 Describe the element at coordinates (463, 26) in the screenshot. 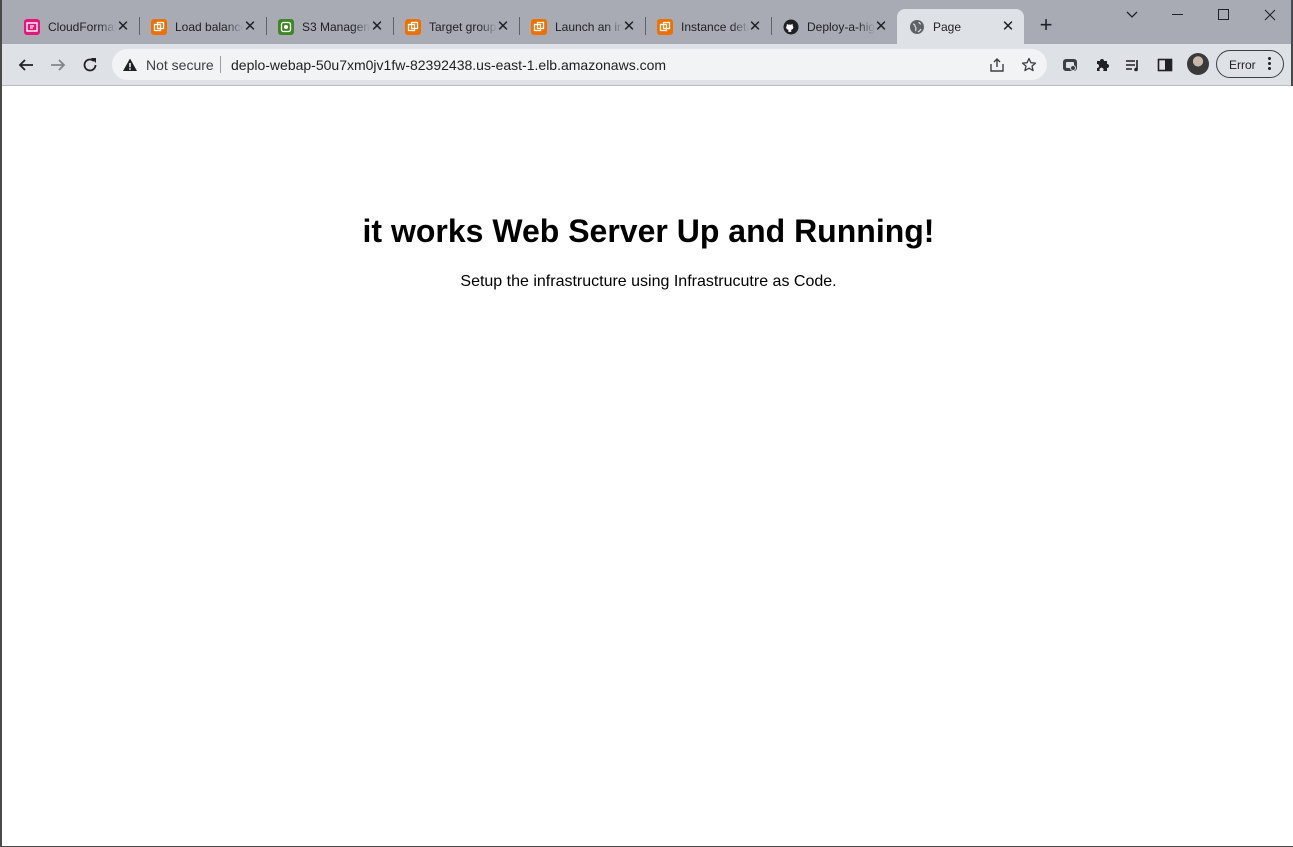

I see `tab-label: Target groups` at that location.